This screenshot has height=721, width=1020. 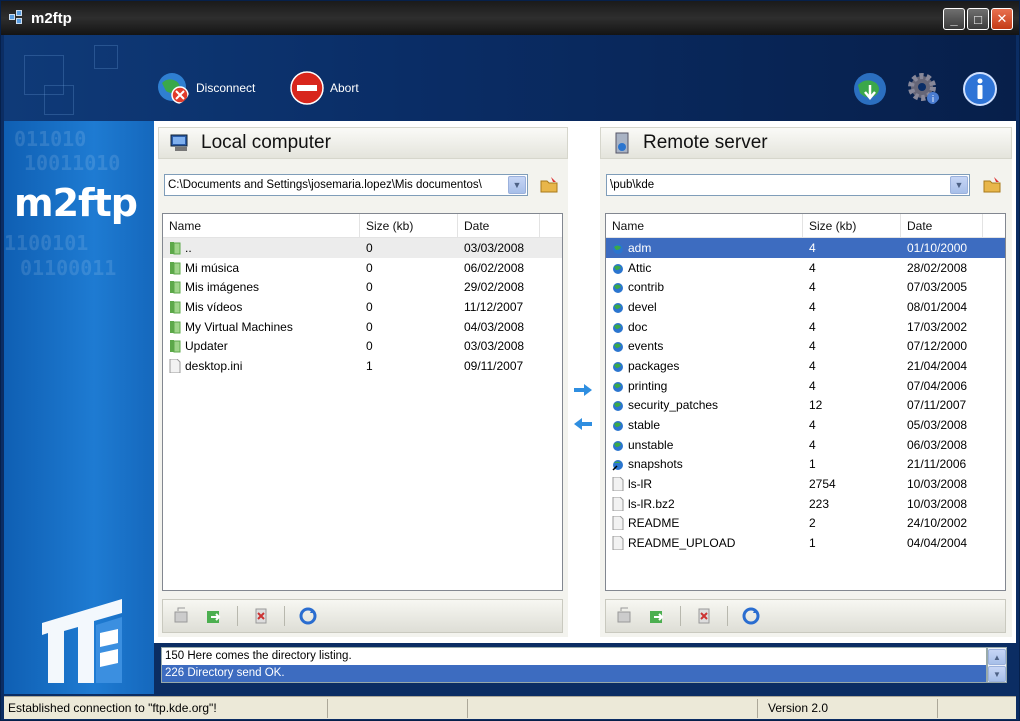 What do you see at coordinates (644, 425) in the screenshot?
I see `file-name: stable` at bounding box center [644, 425].